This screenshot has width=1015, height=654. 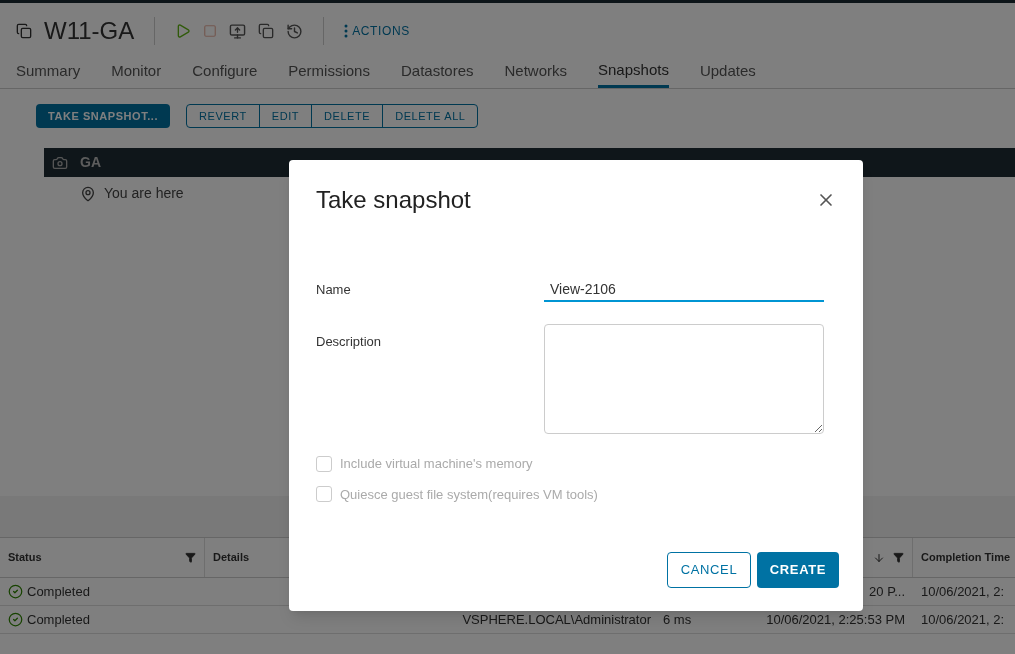 What do you see at coordinates (684, 290) in the screenshot?
I see `name-field: View-2106` at bounding box center [684, 290].